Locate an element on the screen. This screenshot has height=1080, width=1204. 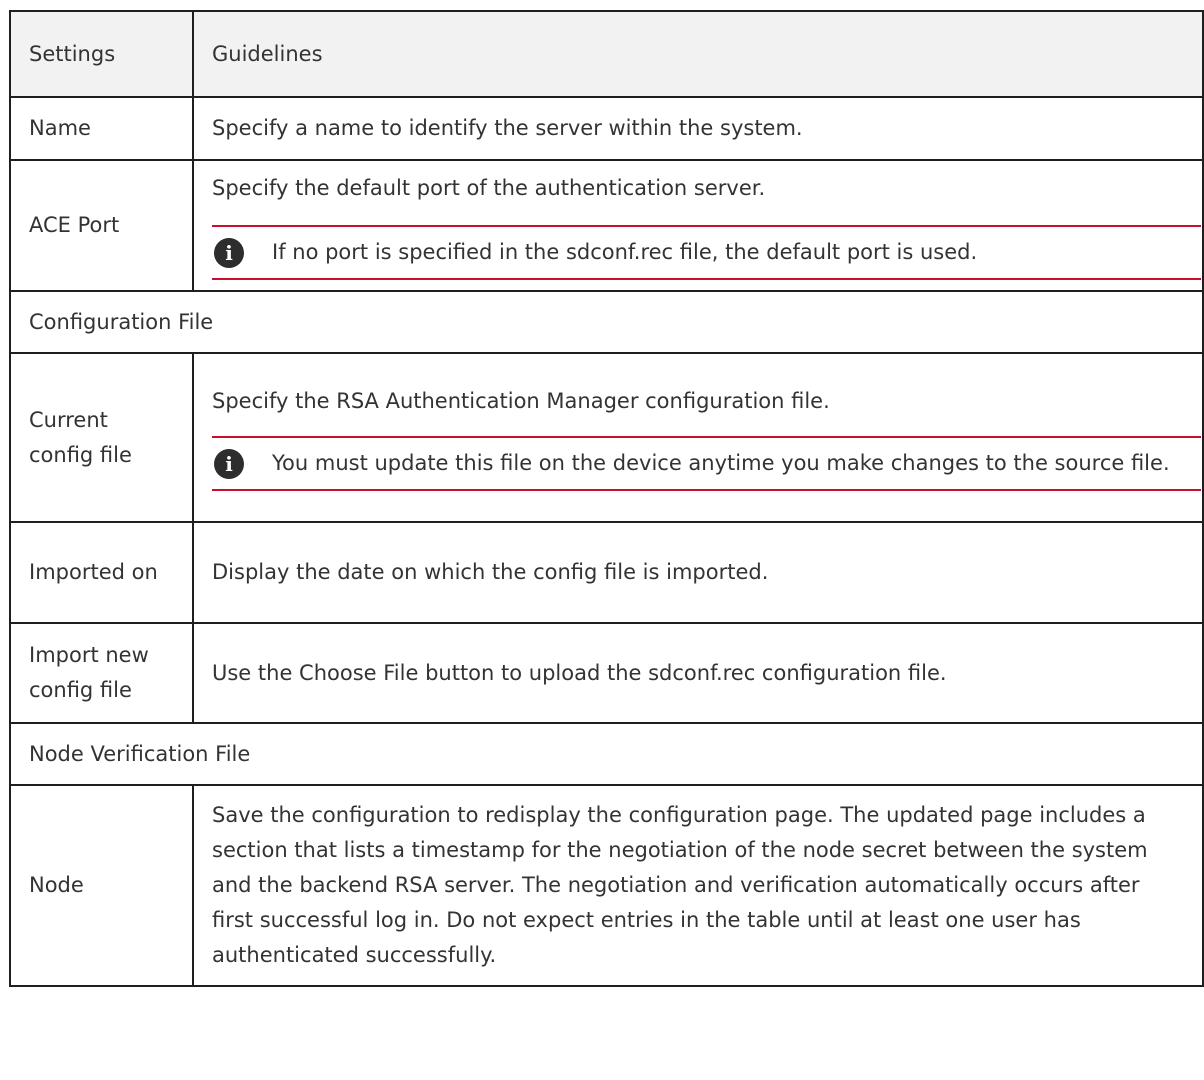
table-header-row: Settings Guidelines is located at coordinates (606, 54).